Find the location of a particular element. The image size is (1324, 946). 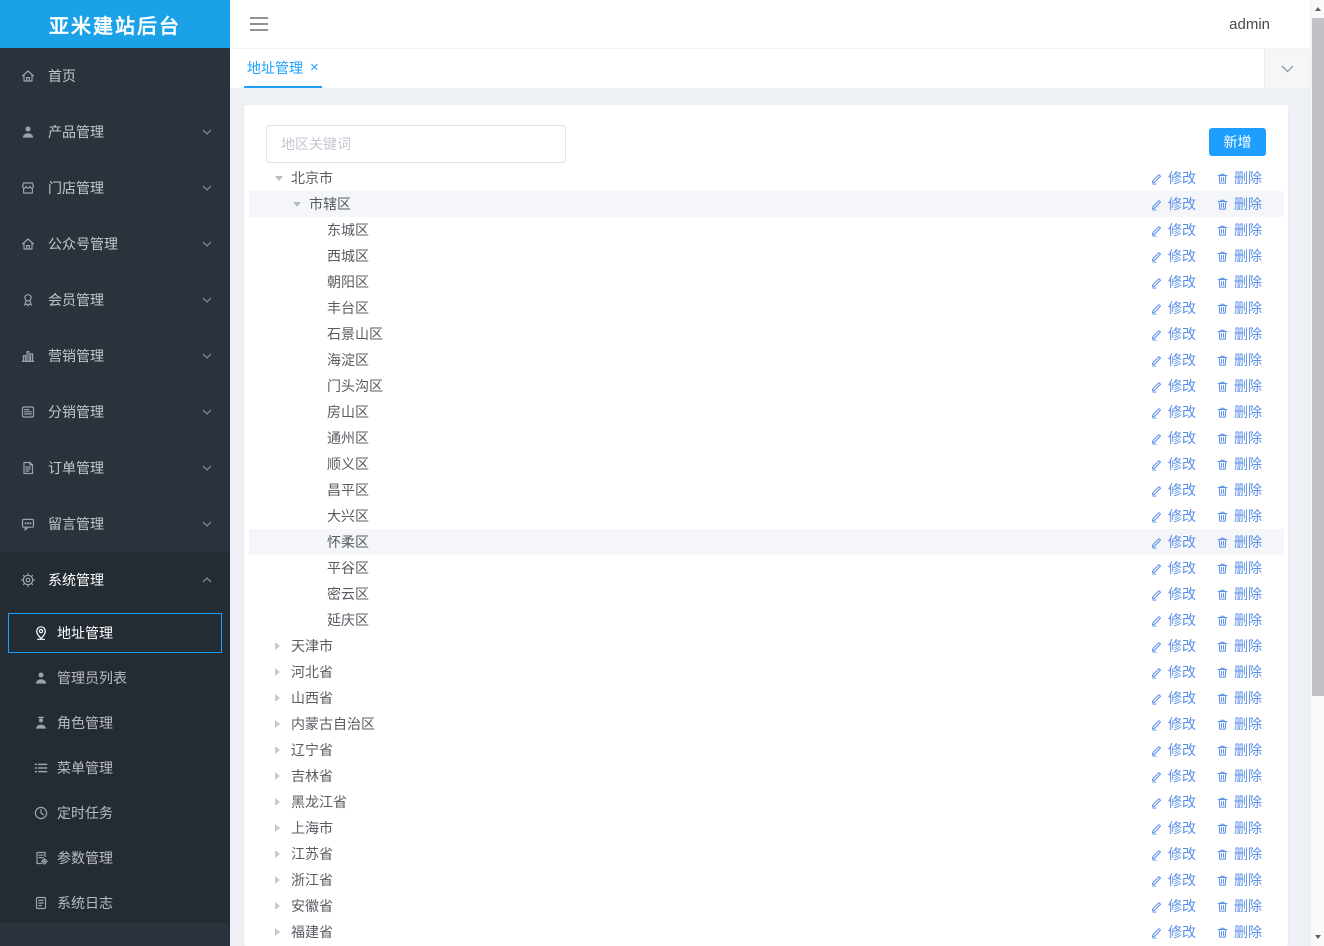

tree-row: 房山区 修改 删除 is located at coordinates (766, 412).